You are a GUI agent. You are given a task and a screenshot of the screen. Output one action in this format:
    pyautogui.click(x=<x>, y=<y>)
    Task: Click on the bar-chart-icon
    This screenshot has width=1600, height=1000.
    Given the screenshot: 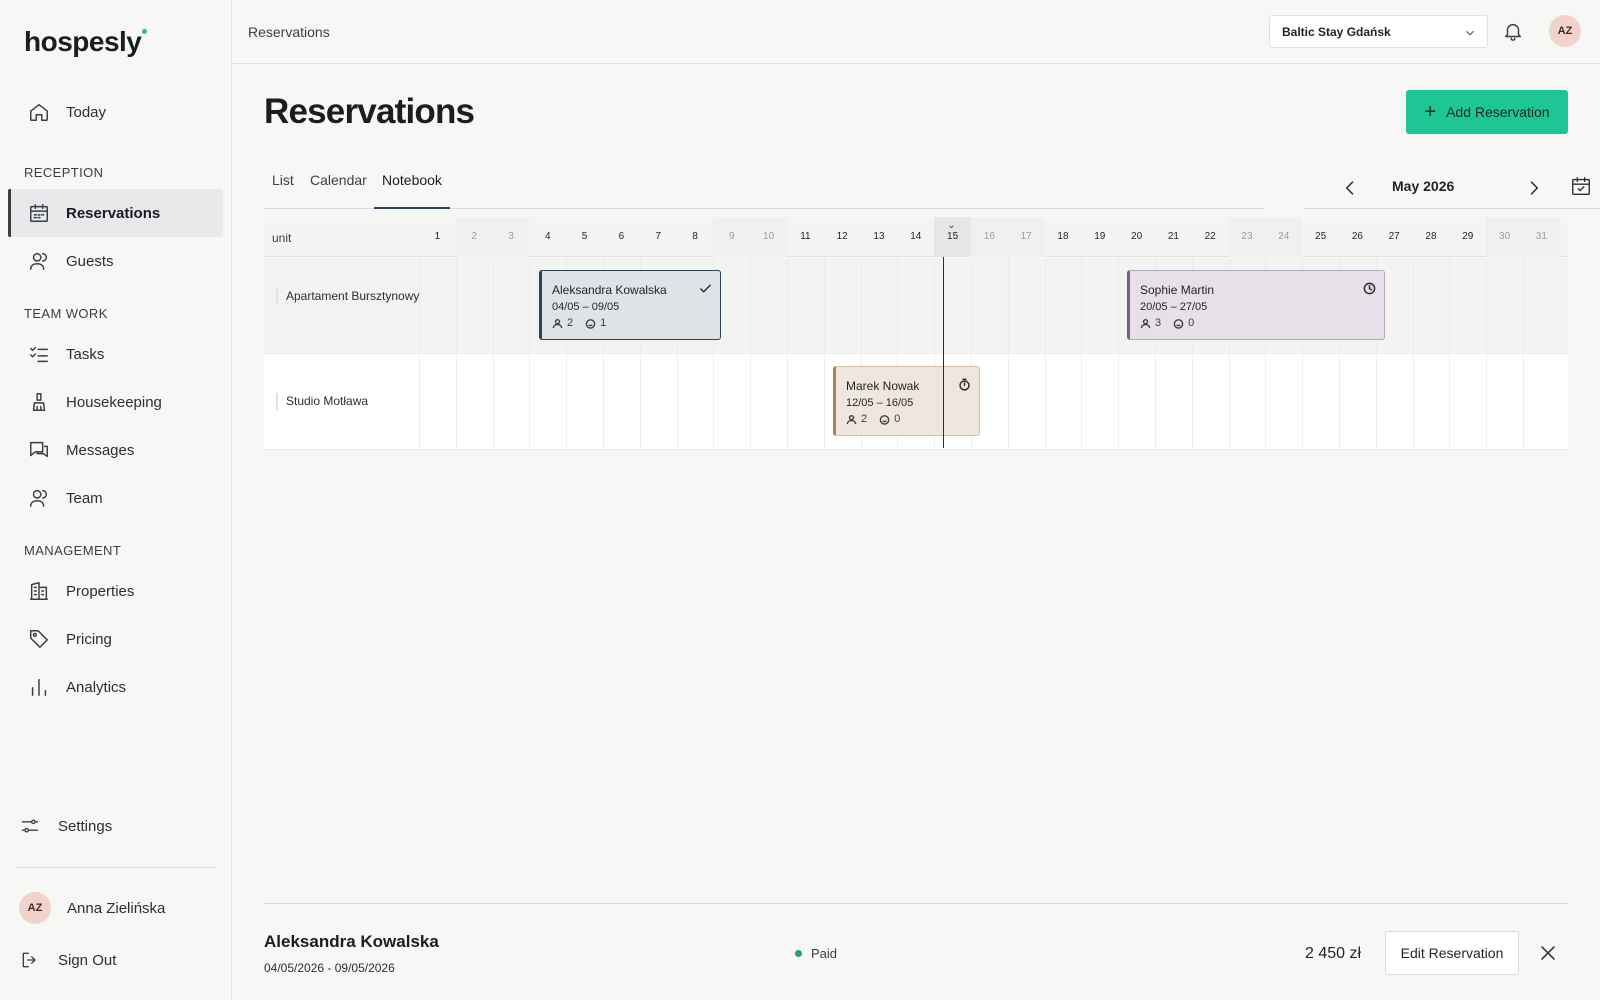 What is the action you would take?
    pyautogui.click(x=39, y=687)
    